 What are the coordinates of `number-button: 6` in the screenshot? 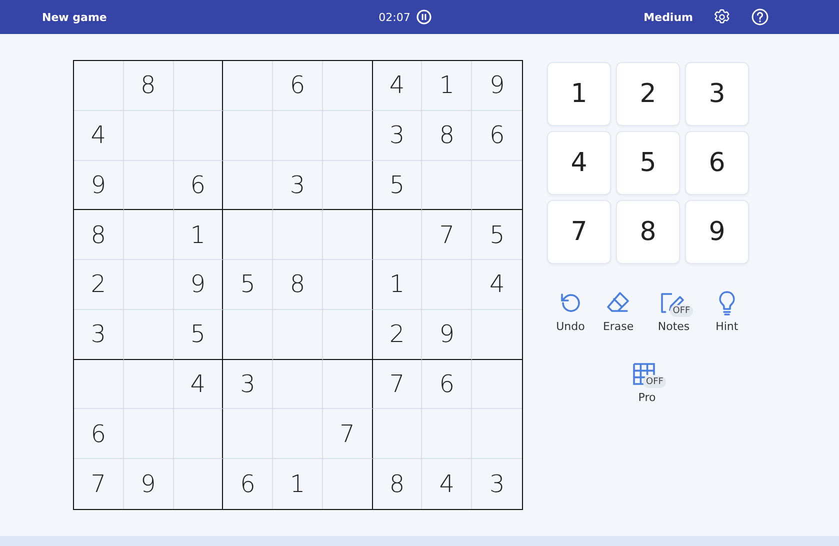 It's located at (717, 163).